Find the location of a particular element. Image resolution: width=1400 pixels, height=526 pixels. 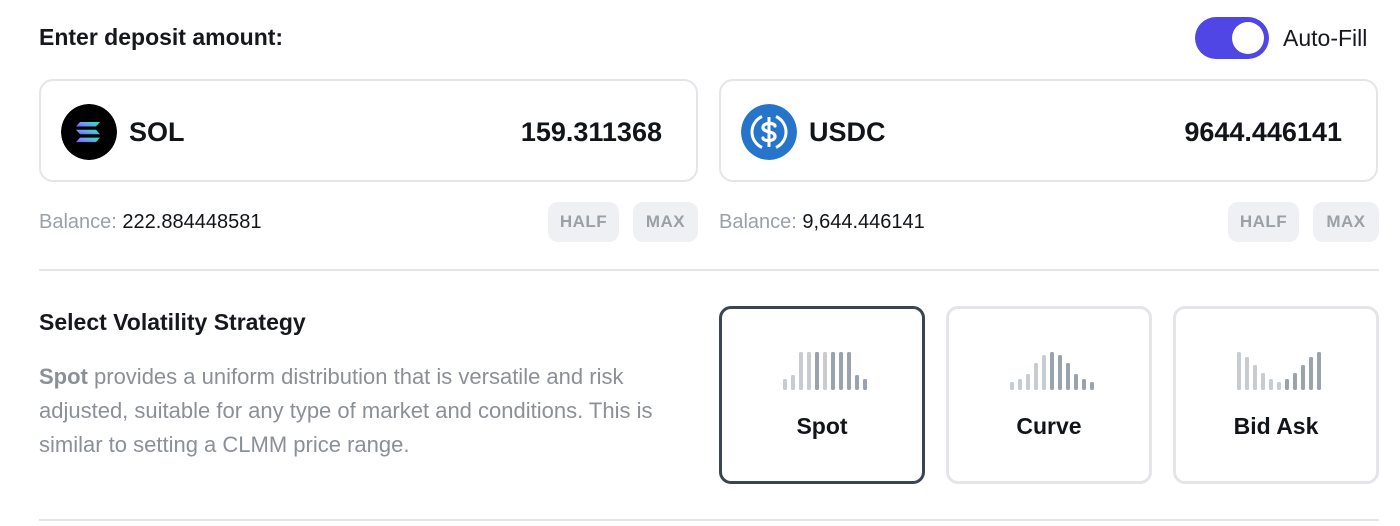

usdc-balance: Balance: 9,644.446141 is located at coordinates (822, 222).